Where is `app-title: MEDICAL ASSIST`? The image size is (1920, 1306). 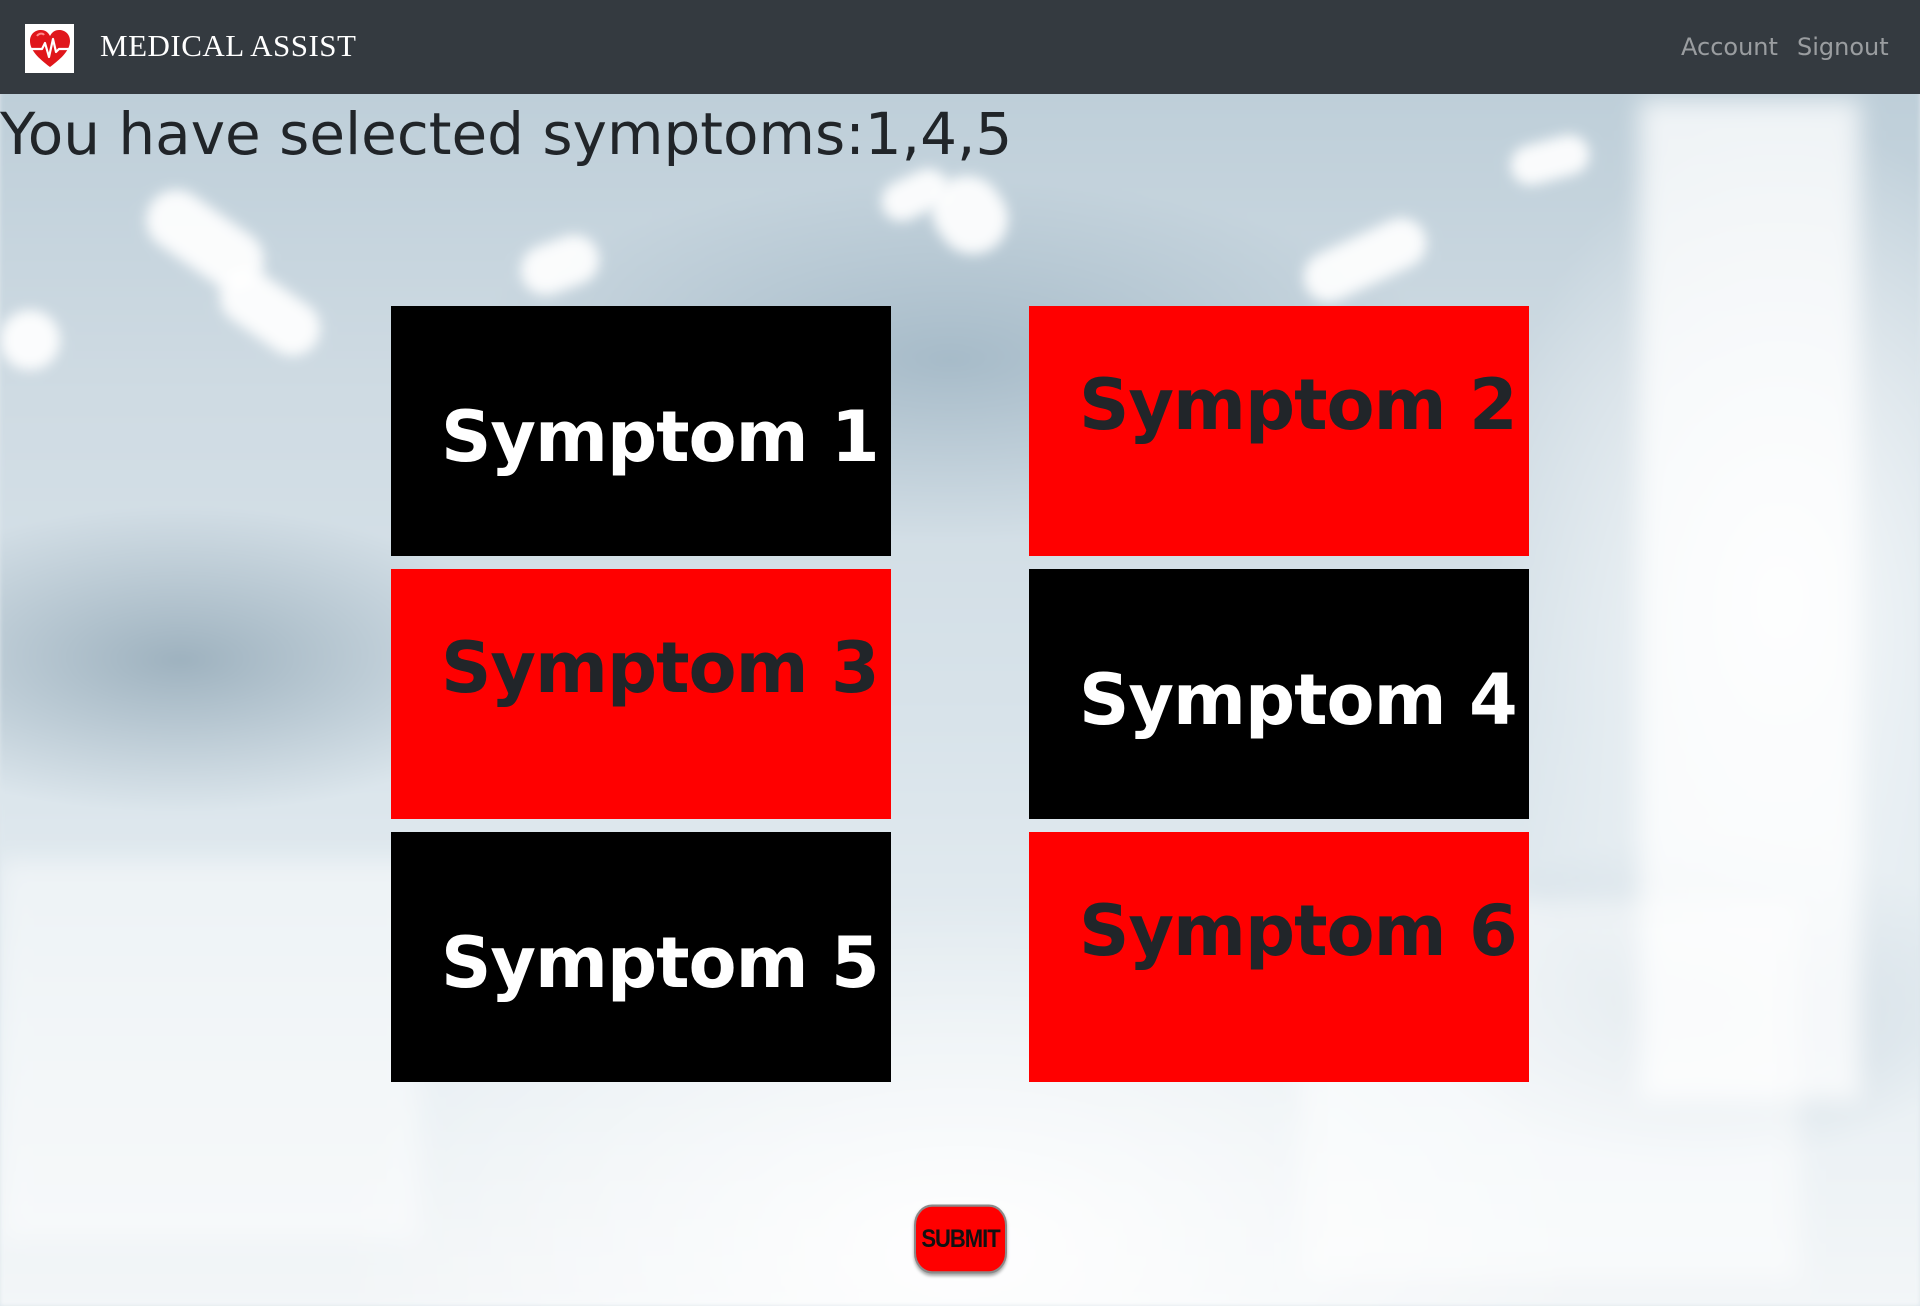 app-title: MEDICAL ASSIST is located at coordinates (228, 46).